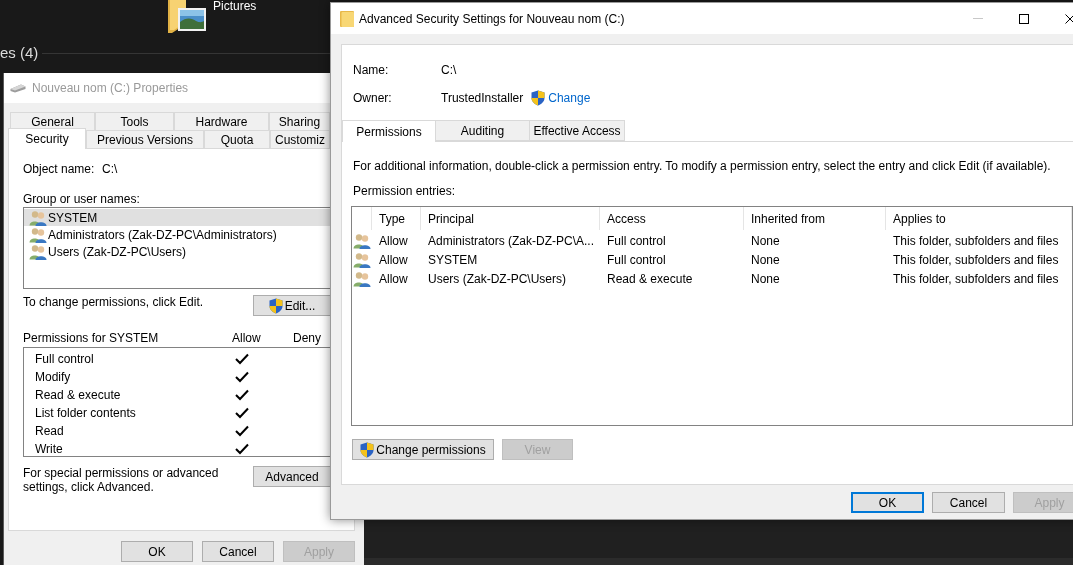 This screenshot has height=565, width=1073. I want to click on column-header: Inherited from, so click(815, 218).